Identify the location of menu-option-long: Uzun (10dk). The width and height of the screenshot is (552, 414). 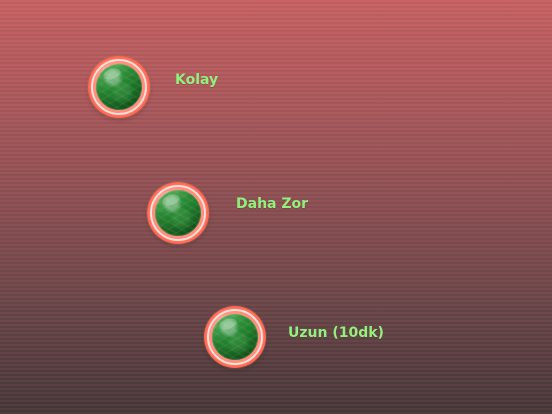
(294, 338).